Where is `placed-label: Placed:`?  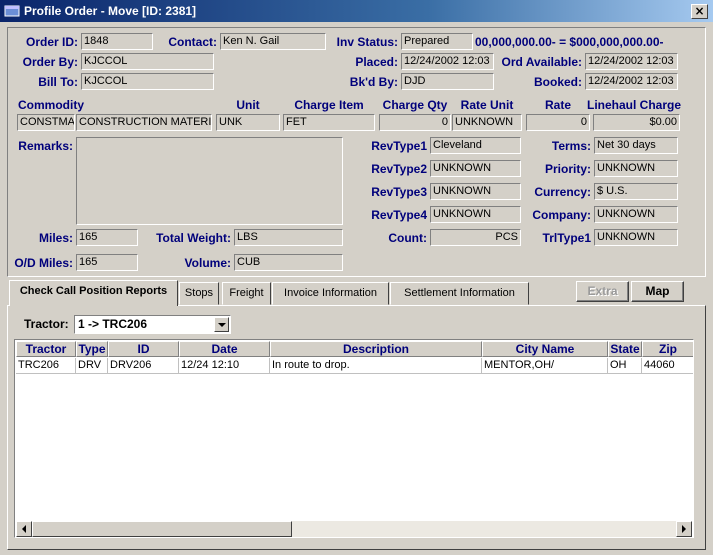
placed-label: Placed: is located at coordinates (376, 62).